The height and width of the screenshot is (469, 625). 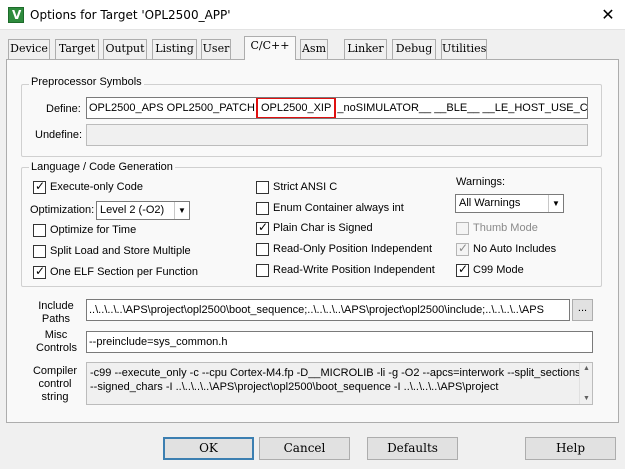 What do you see at coordinates (365, 49) in the screenshot?
I see `tab-linker: Linker` at bounding box center [365, 49].